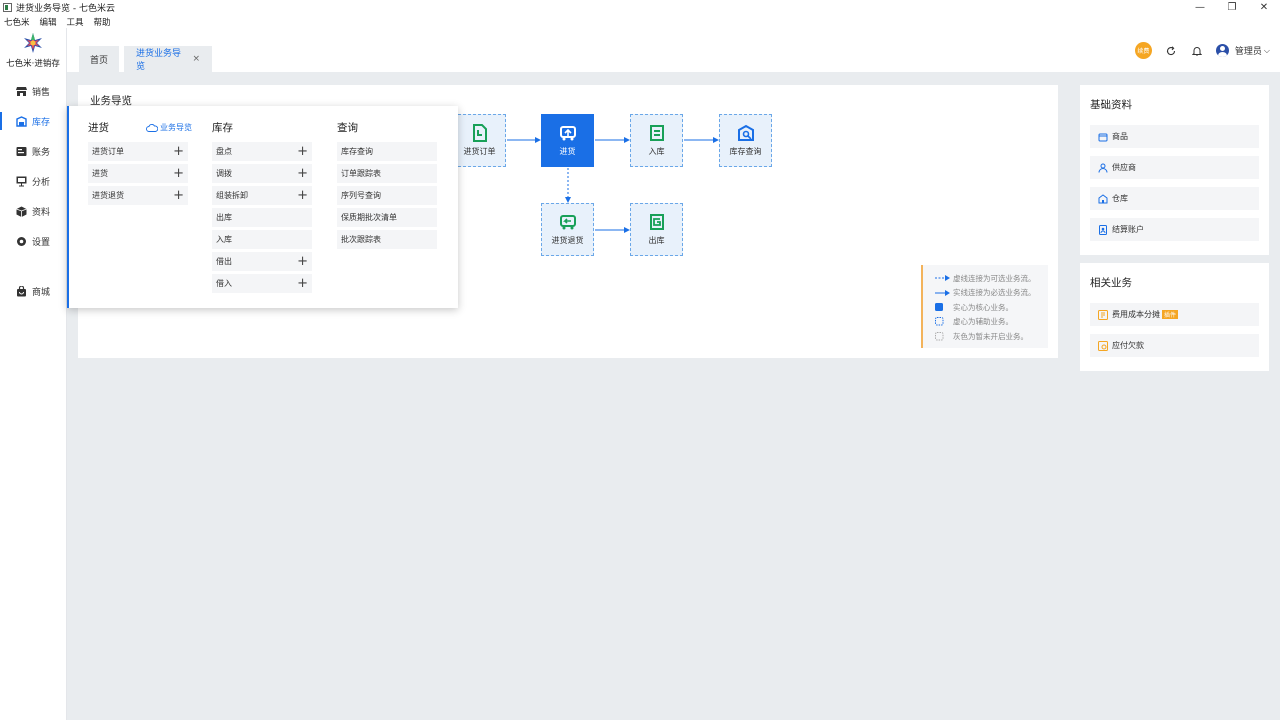 The height and width of the screenshot is (720, 1280). Describe the element at coordinates (262, 239) in the screenshot. I see `popup-item-instock: 入库` at that location.